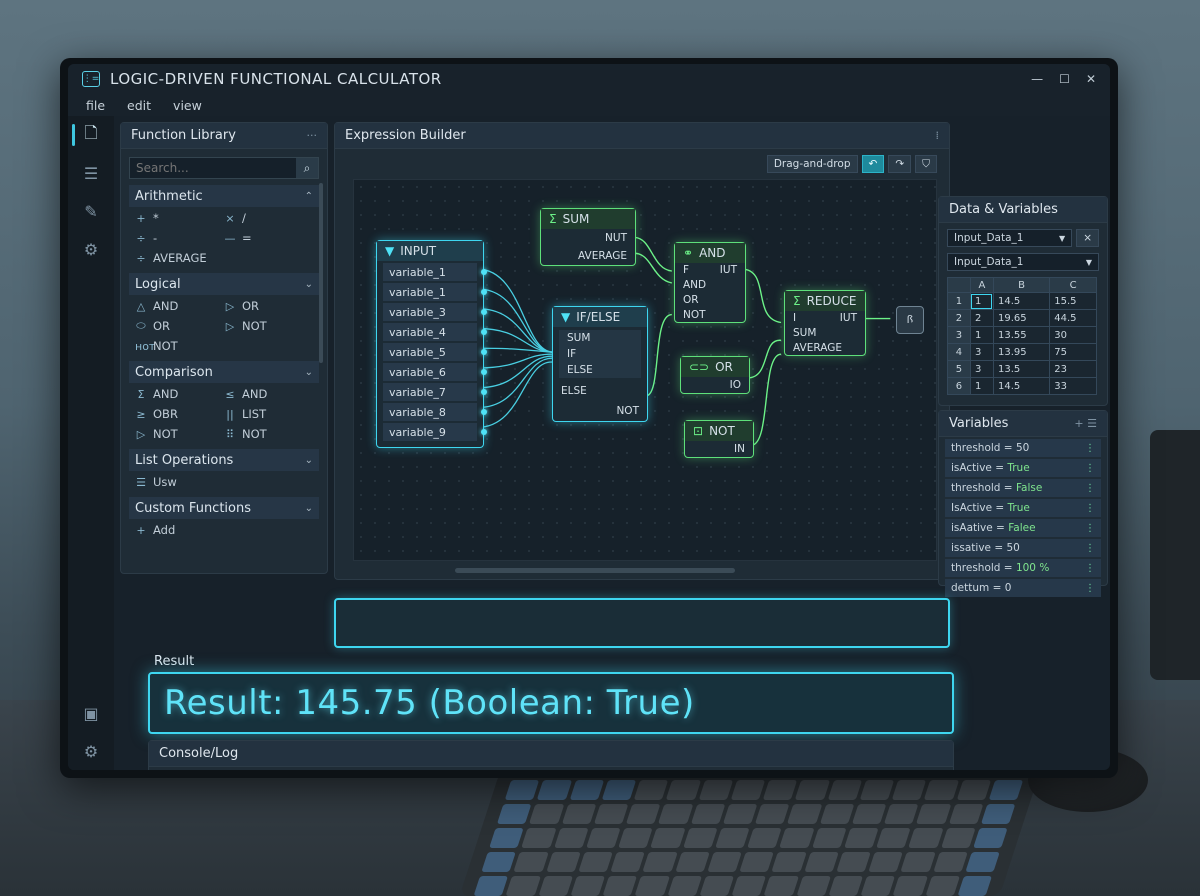 The width and height of the screenshot is (1200, 896). Describe the element at coordinates (1023, 448) in the screenshot. I see `variable-row: threshold = 50 ⋮` at that location.